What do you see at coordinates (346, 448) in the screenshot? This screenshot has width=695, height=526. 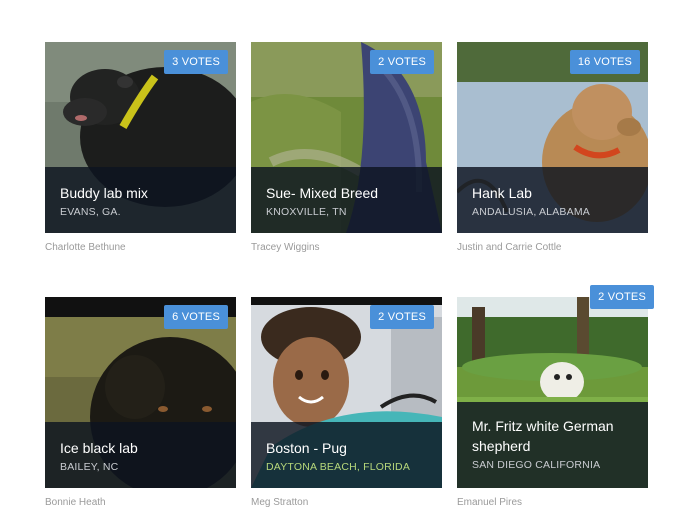 I see `pet-name: Boston - Pug` at bounding box center [346, 448].